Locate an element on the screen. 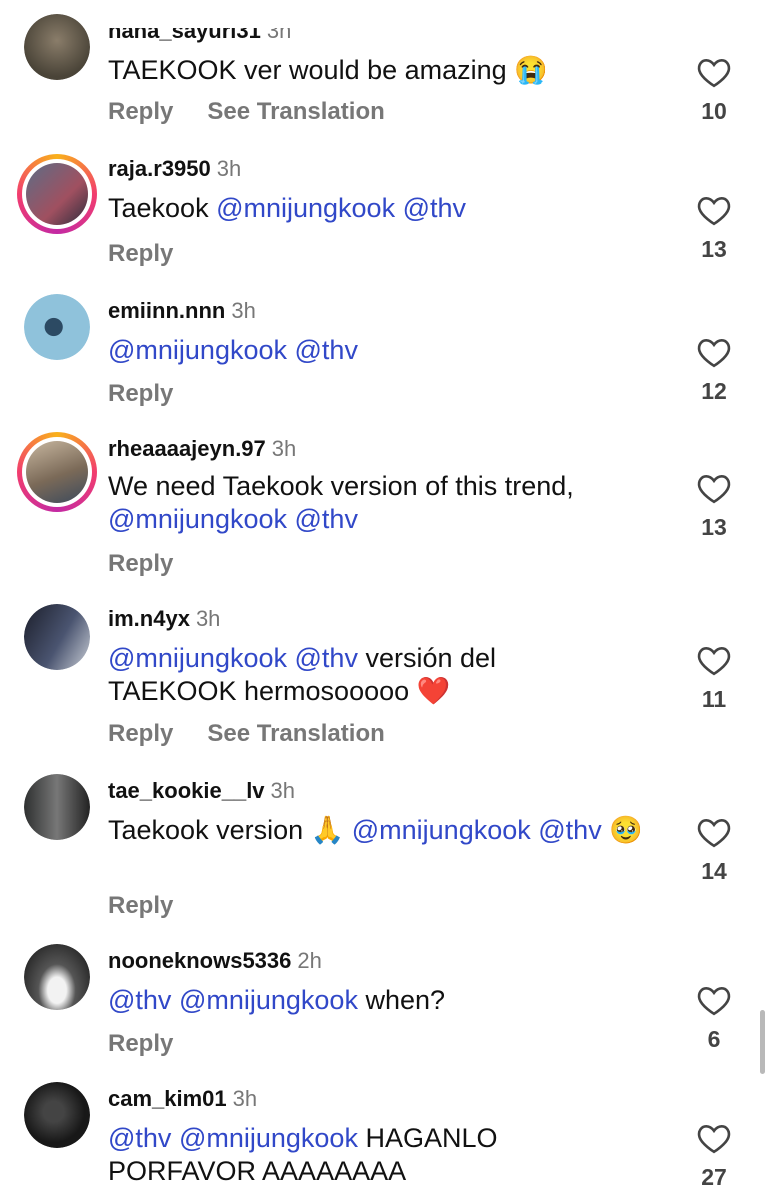  like-control: 12 is located at coordinates (714, 370).